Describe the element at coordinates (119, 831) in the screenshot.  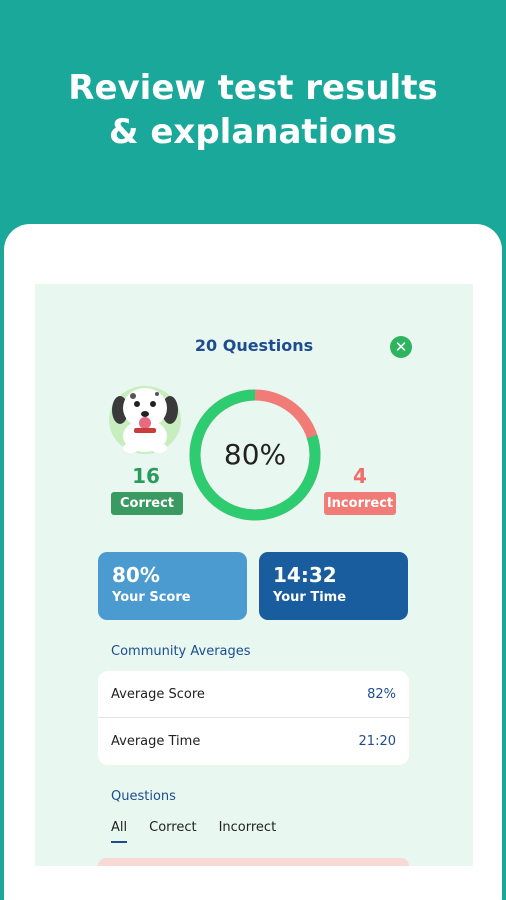
I see `tab-all: All` at that location.